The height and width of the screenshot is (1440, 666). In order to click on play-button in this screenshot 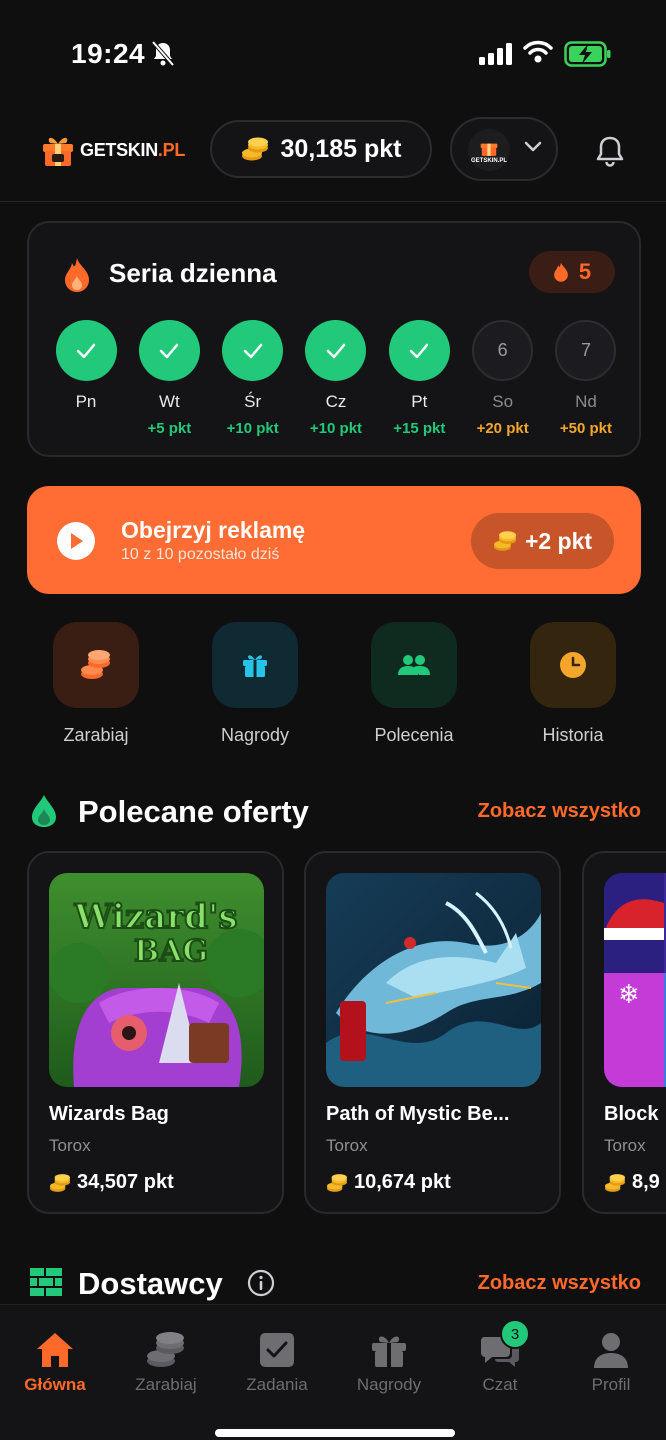, I will do `click(76, 541)`.